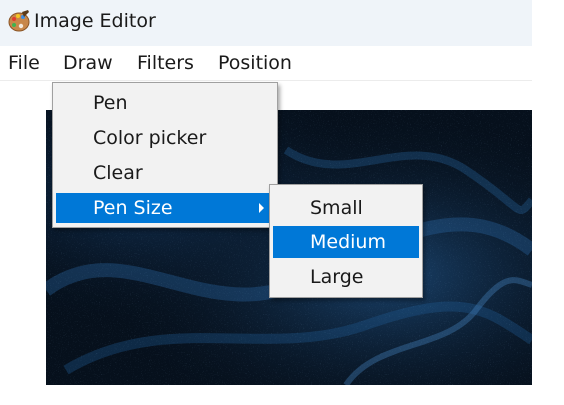 The image size is (564, 405). I want to click on submenu-arrow-icon, so click(261, 208).